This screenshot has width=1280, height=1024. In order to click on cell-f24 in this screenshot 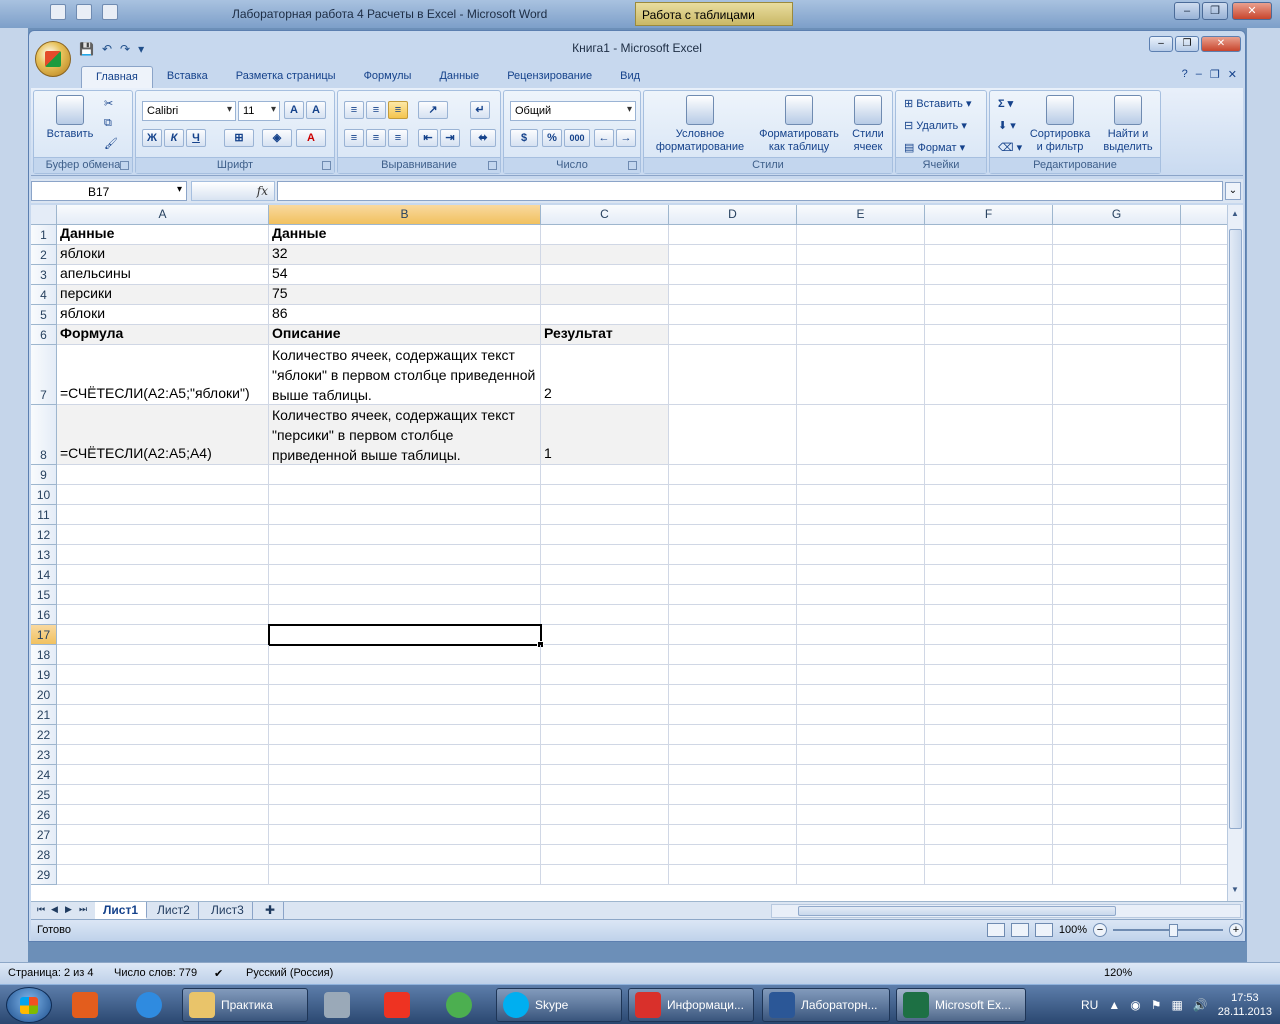, I will do `click(989, 775)`.